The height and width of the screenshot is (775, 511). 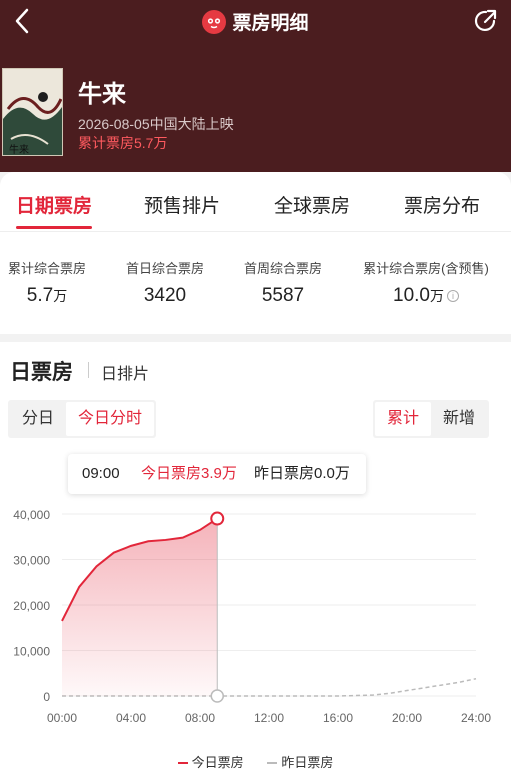 I want to click on movie-poster: 牛来, so click(x=32, y=112).